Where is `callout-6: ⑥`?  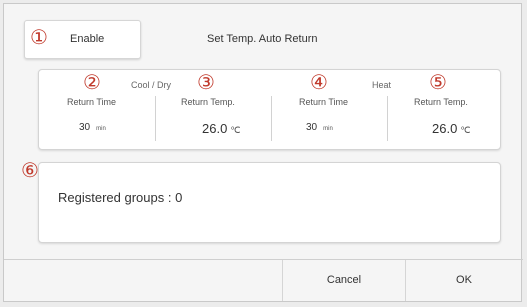 callout-6: ⑥ is located at coordinates (30, 171).